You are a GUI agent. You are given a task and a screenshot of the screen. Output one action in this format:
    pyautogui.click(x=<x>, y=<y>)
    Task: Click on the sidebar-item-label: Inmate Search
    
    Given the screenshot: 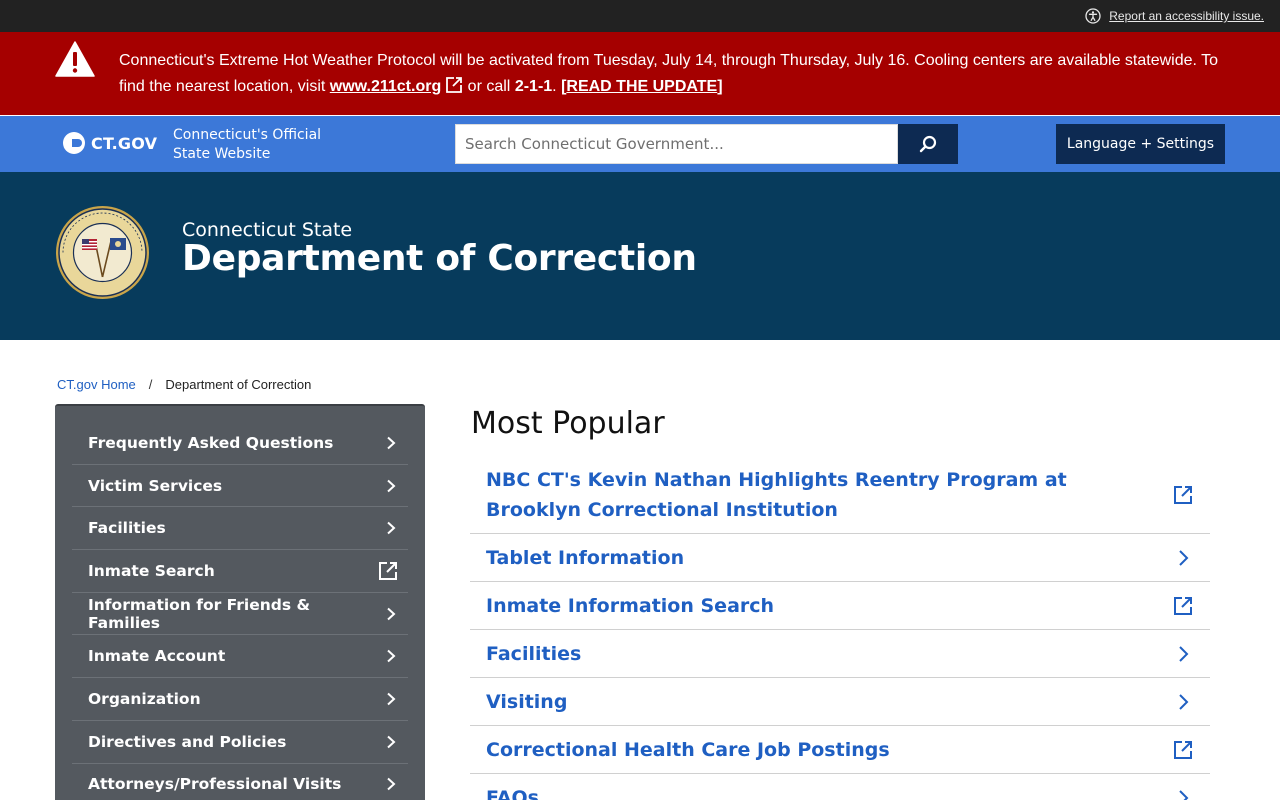 What is the action you would take?
    pyautogui.click(x=151, y=570)
    